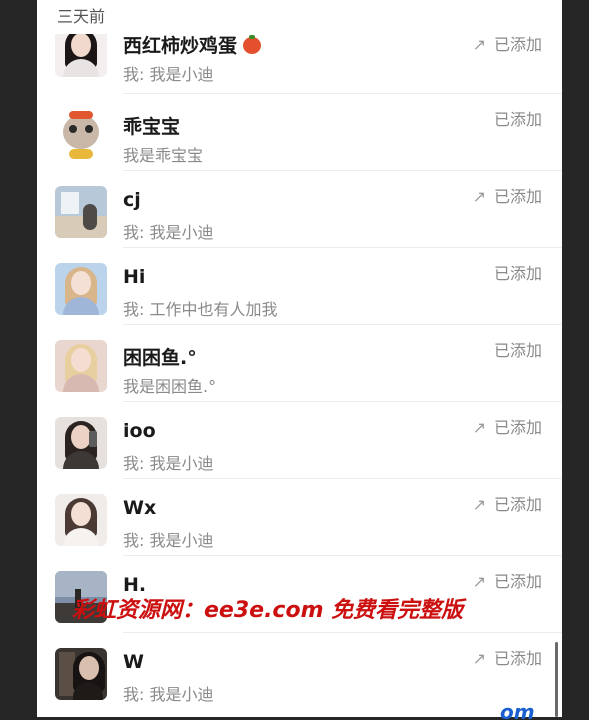 The width and height of the screenshot is (589, 720). Describe the element at coordinates (81, 289) in the screenshot. I see `avatar-anime-girl` at that location.